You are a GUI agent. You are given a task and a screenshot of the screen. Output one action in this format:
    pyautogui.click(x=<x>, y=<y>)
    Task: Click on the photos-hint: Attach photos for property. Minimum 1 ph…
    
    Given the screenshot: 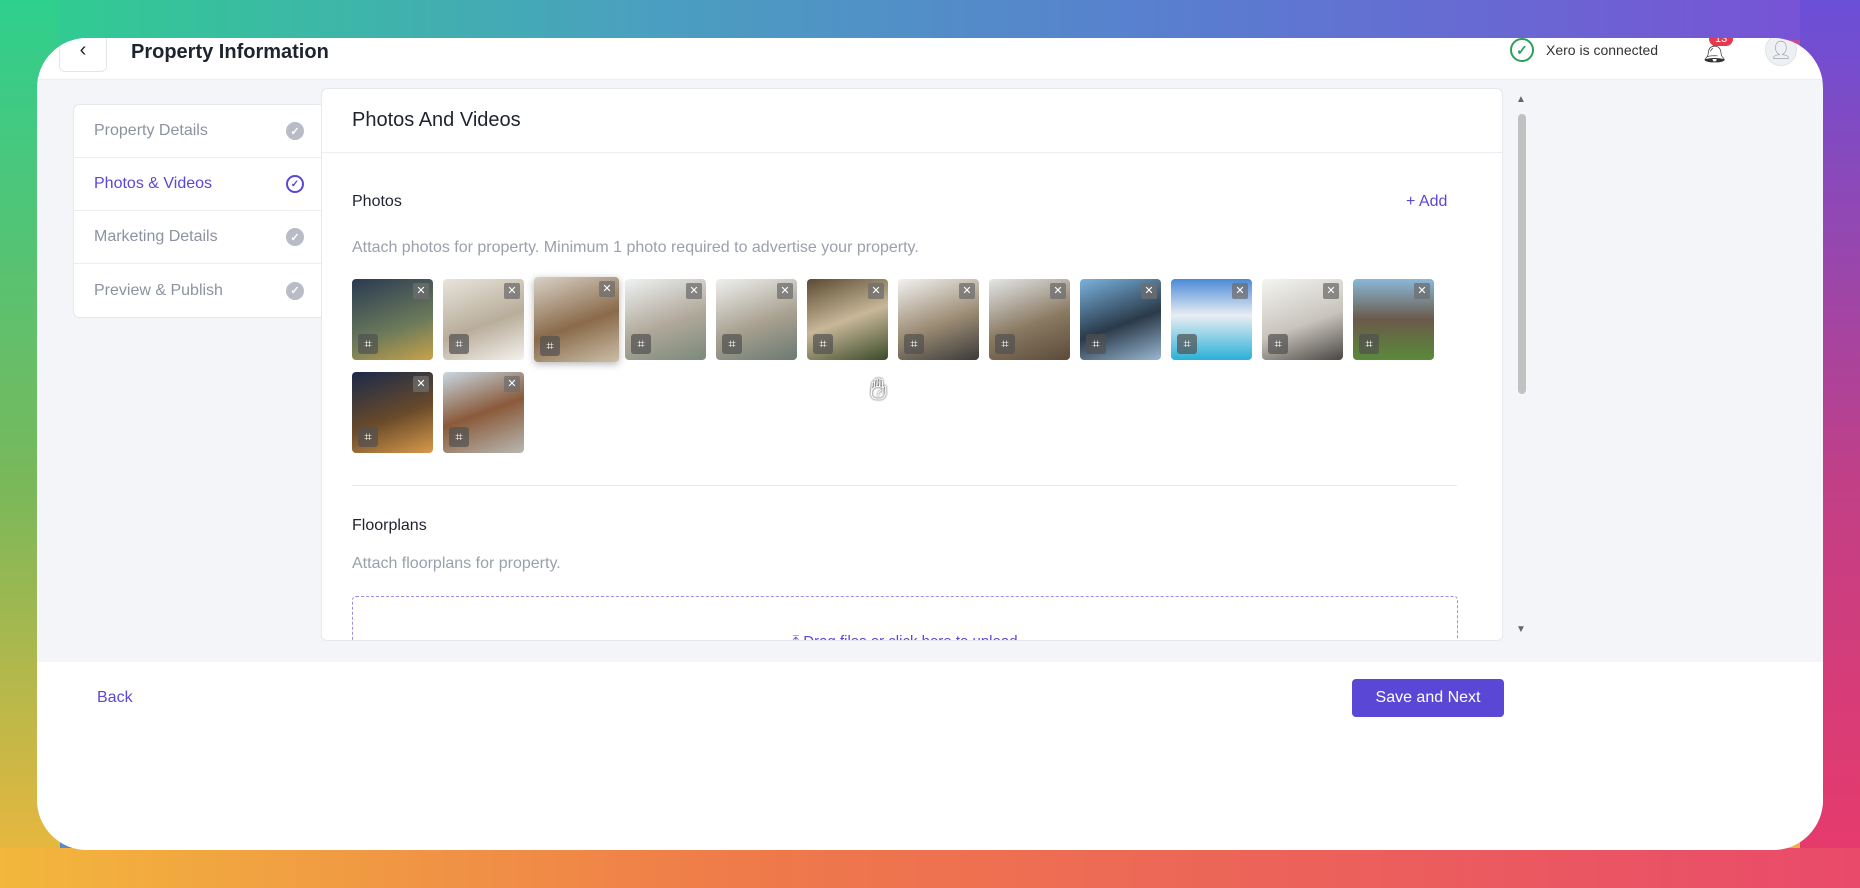 What is the action you would take?
    pyautogui.click(x=635, y=247)
    